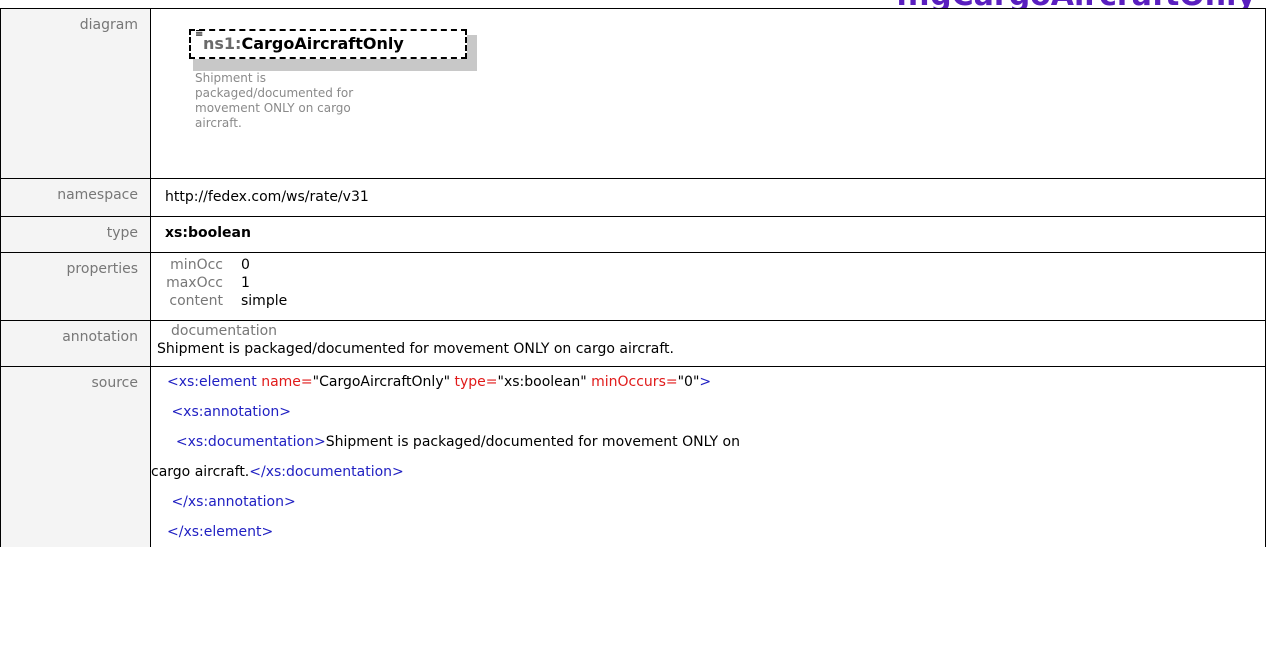 This screenshot has width=1266, height=657. I want to click on diagram-doc-line: movement ONLY on cargo, so click(273, 108).